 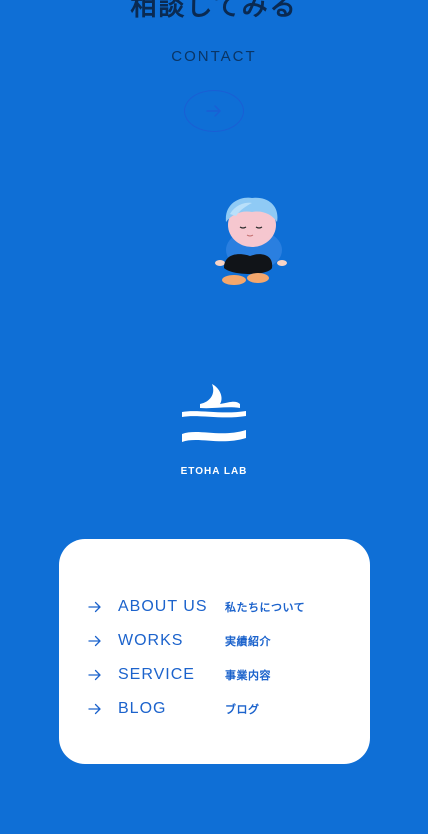 I want to click on contact-button, so click(x=214, y=111).